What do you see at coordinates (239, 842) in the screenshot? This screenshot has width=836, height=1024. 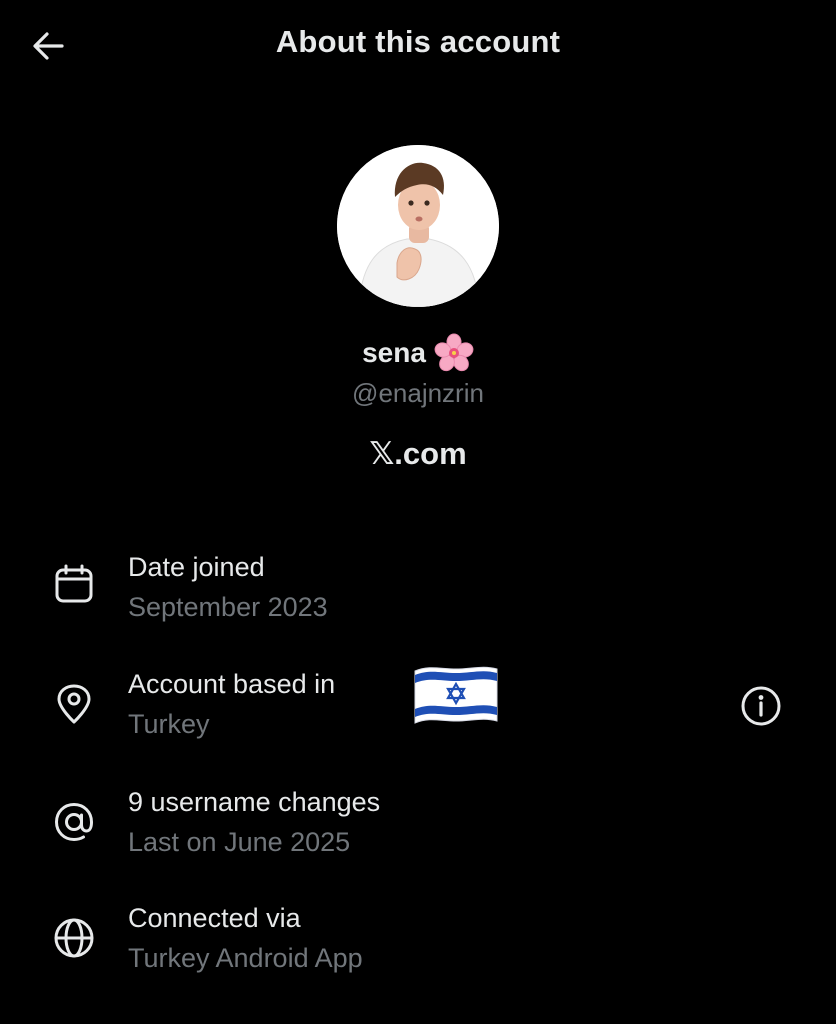 I see `username-changes-value: Last on June 2025` at bounding box center [239, 842].